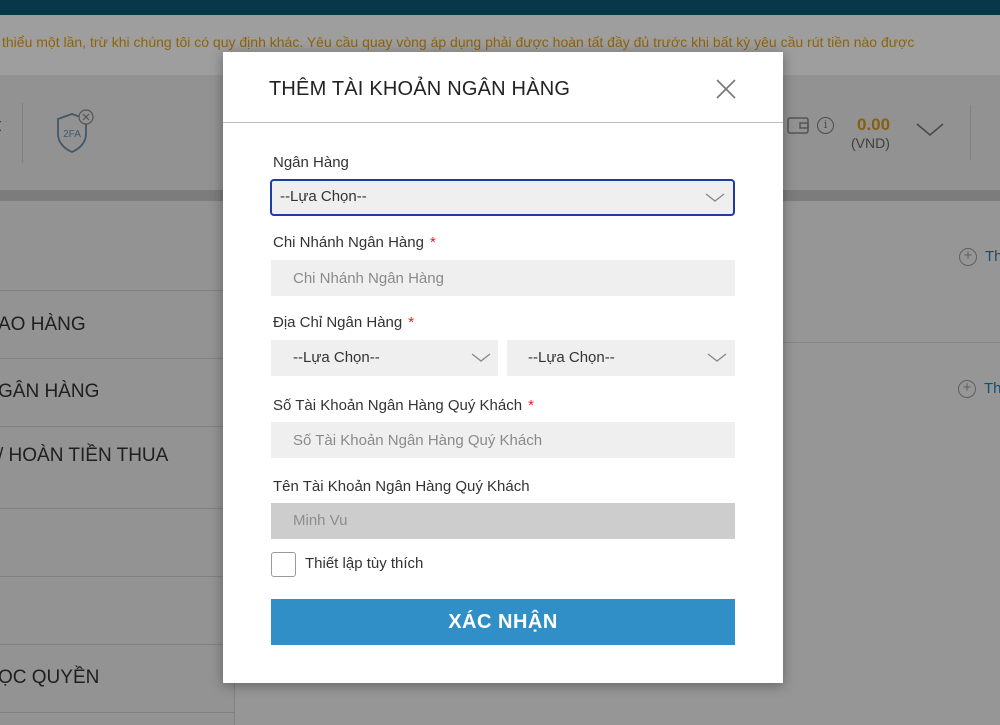 The width and height of the screenshot is (1000, 725). What do you see at coordinates (283, 564) in the screenshot?
I see `custom-setting-checkbox` at bounding box center [283, 564].